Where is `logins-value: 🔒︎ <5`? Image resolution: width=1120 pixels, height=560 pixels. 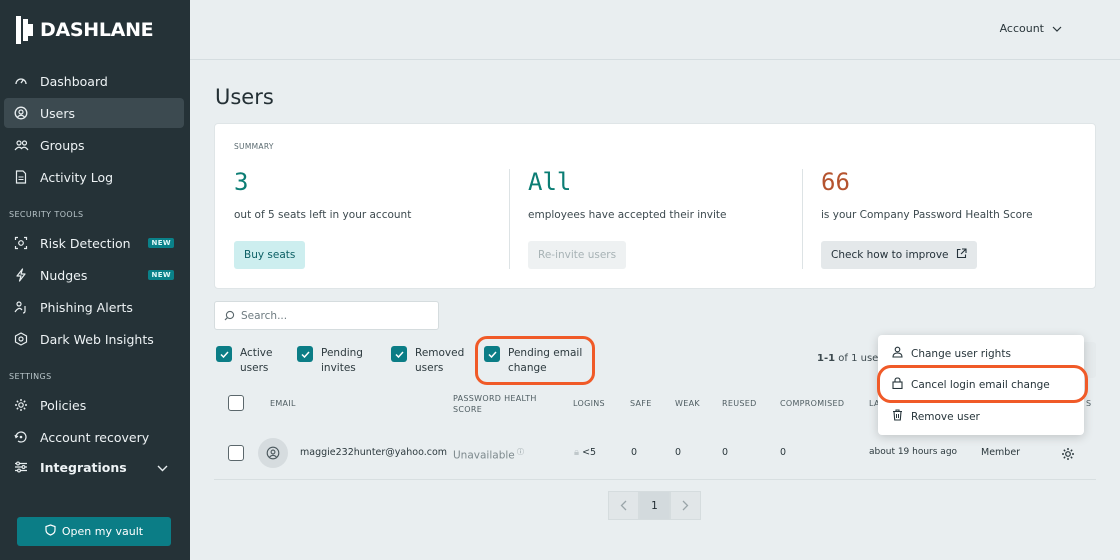
logins-value: 🔒︎ <5 is located at coordinates (585, 452).